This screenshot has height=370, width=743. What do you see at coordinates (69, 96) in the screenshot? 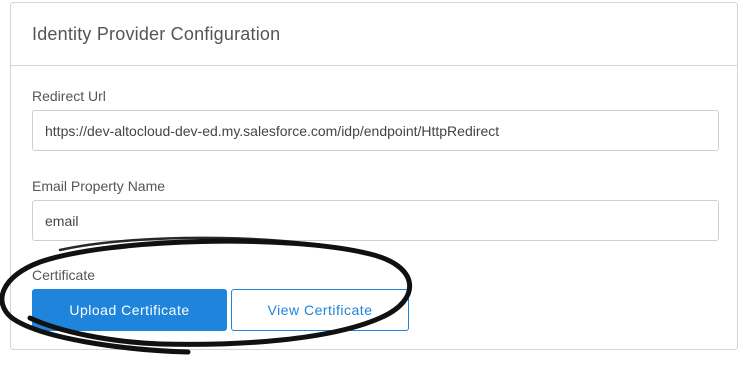
I see `redirect-url-label: Redirect Url` at bounding box center [69, 96].